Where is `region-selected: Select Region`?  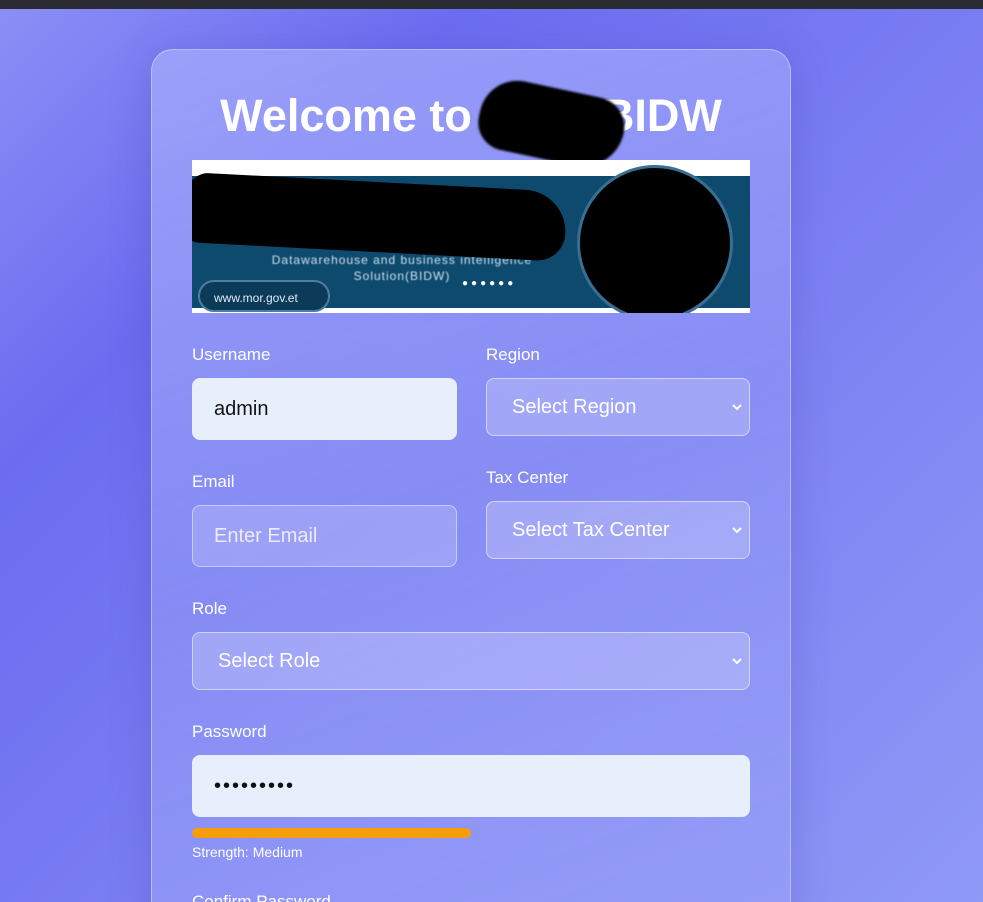
region-selected: Select Region is located at coordinates (574, 406).